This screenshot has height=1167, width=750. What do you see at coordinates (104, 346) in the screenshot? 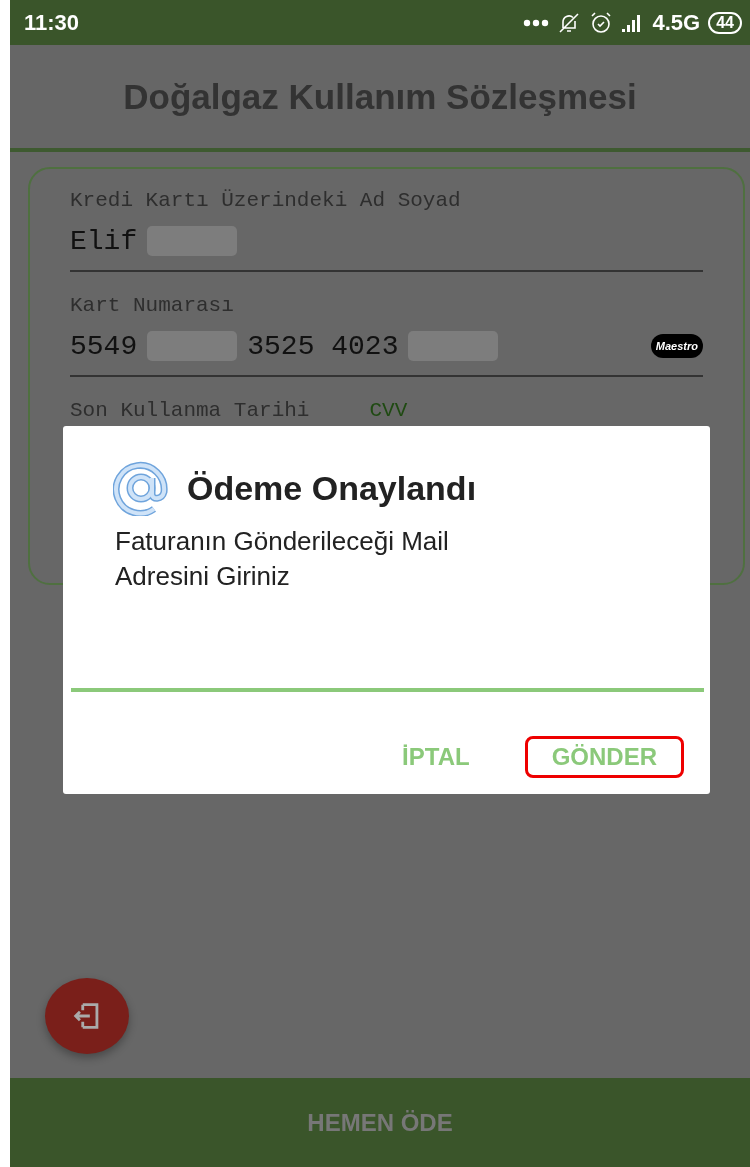
I see `field-value: 5549` at bounding box center [104, 346].